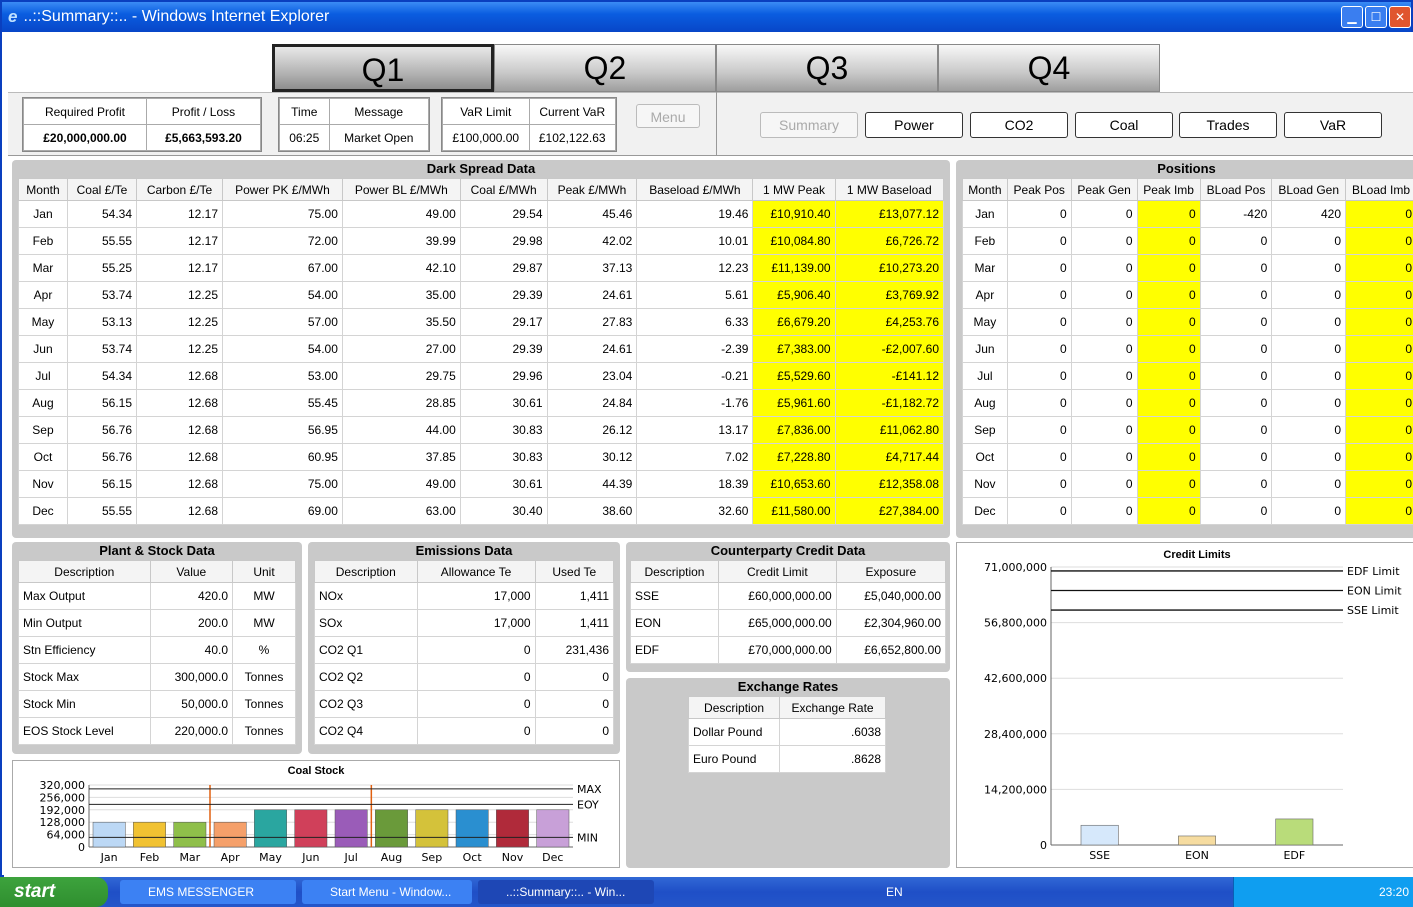 This screenshot has width=1413, height=907. I want to click on exchange-row: Dollar Pound .6038, so click(786, 732).